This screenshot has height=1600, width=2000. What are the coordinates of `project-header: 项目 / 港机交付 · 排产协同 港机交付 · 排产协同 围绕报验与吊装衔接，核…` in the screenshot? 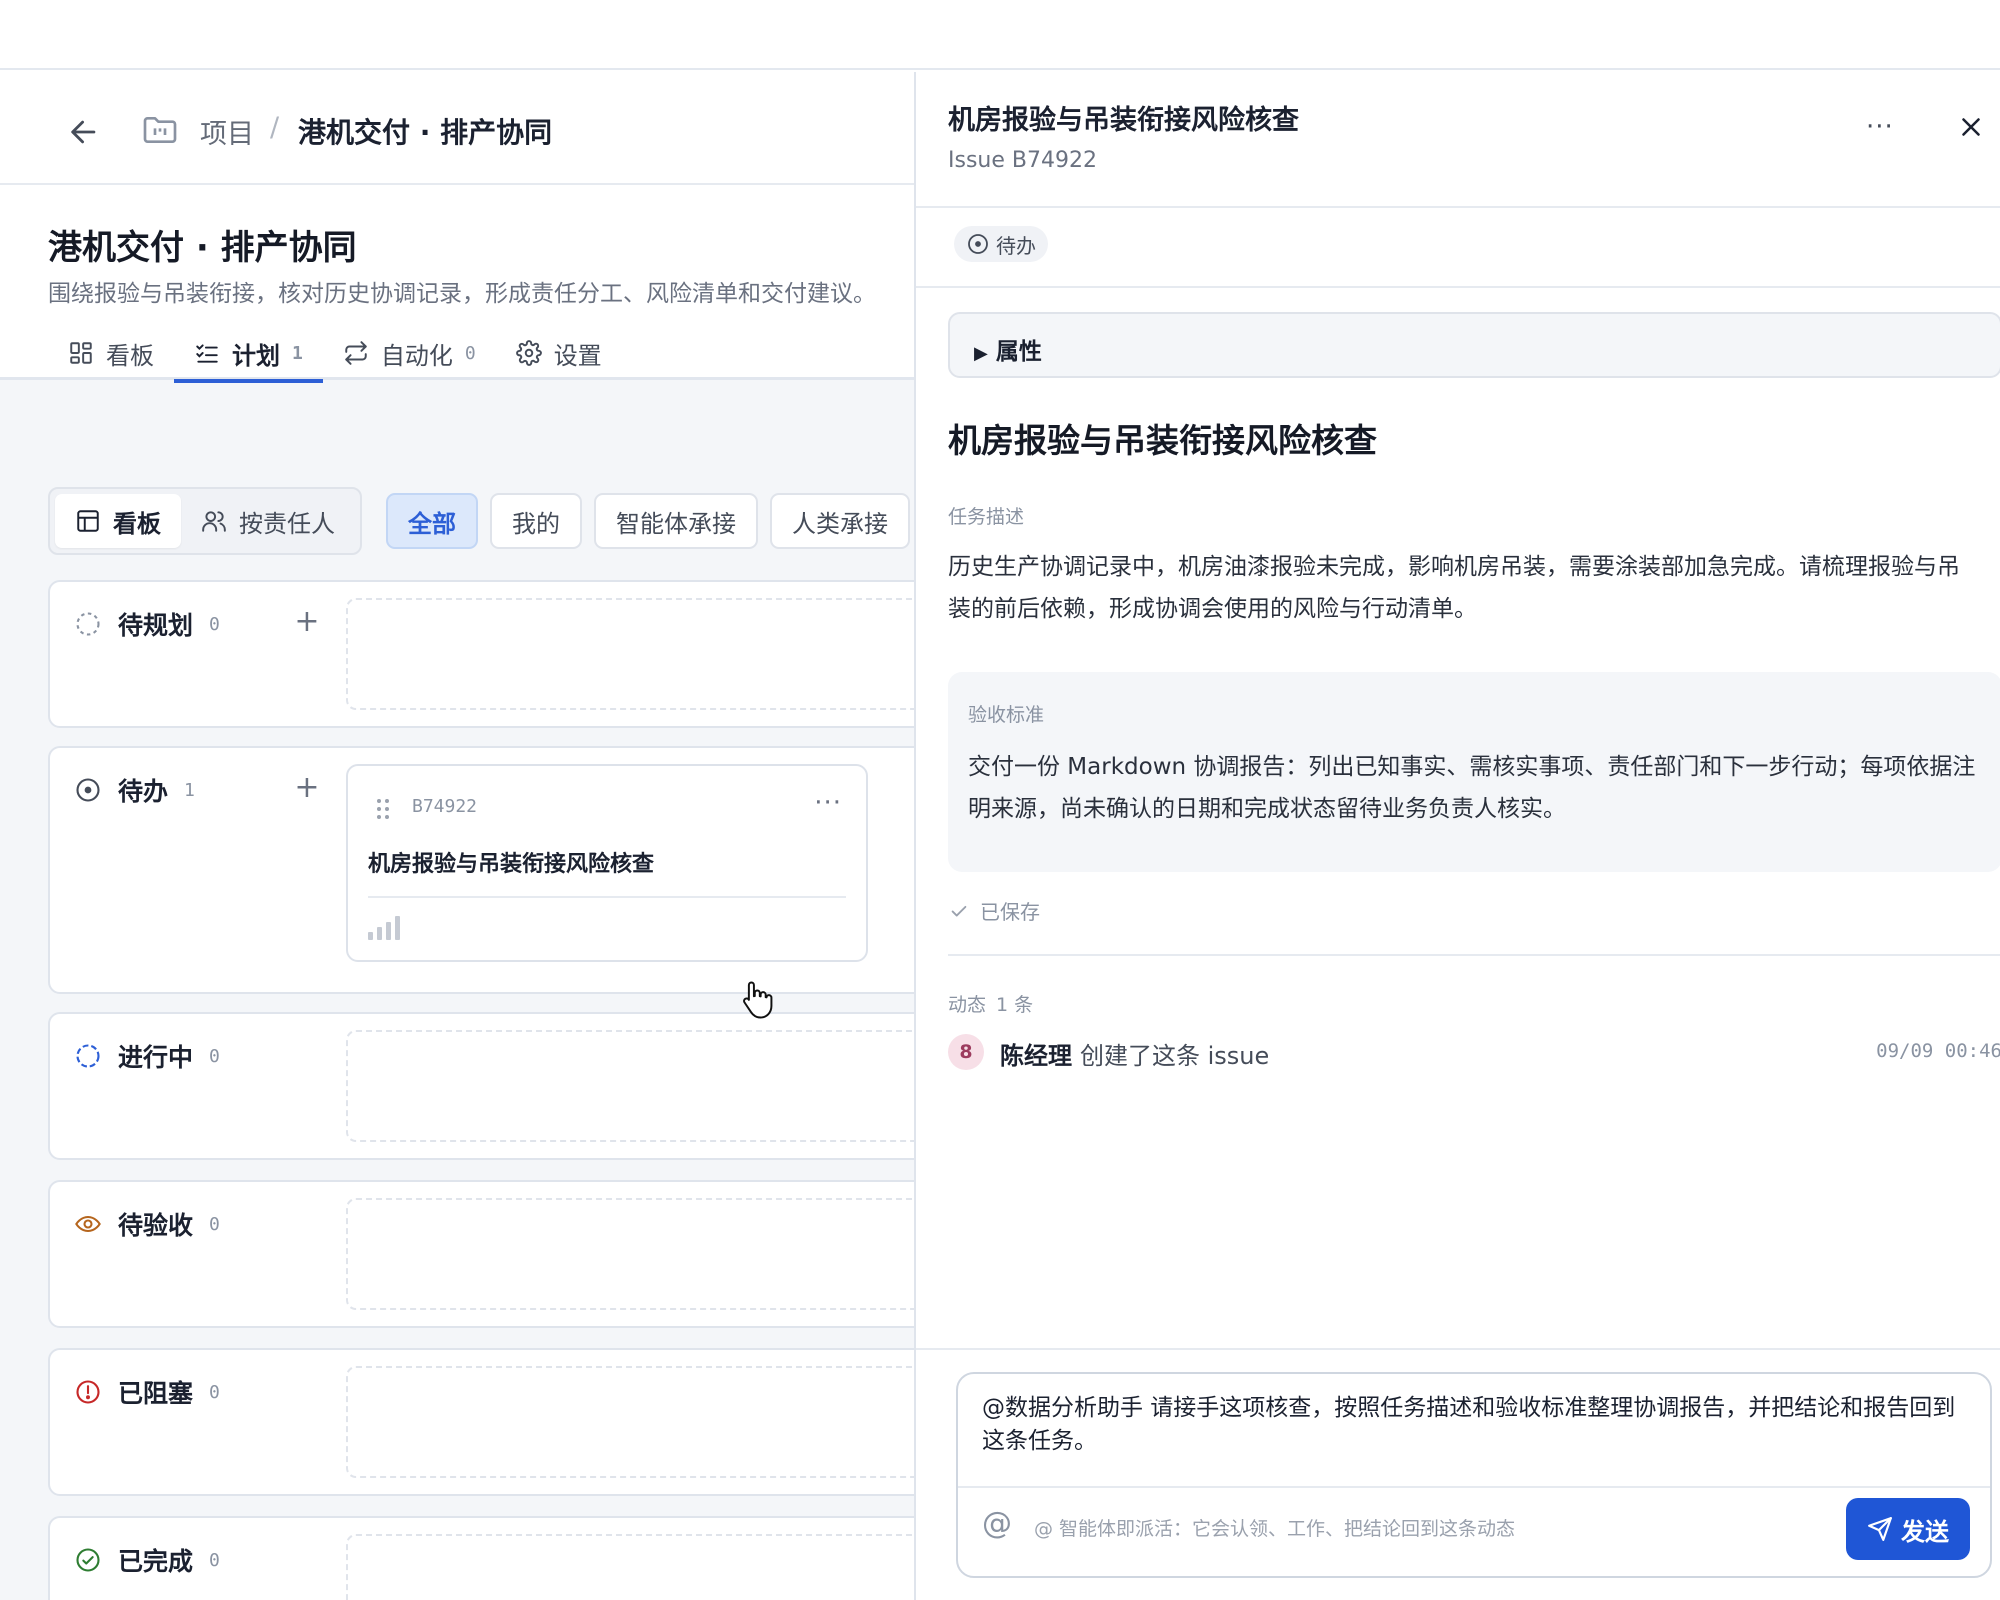 It's located at (457, 227).